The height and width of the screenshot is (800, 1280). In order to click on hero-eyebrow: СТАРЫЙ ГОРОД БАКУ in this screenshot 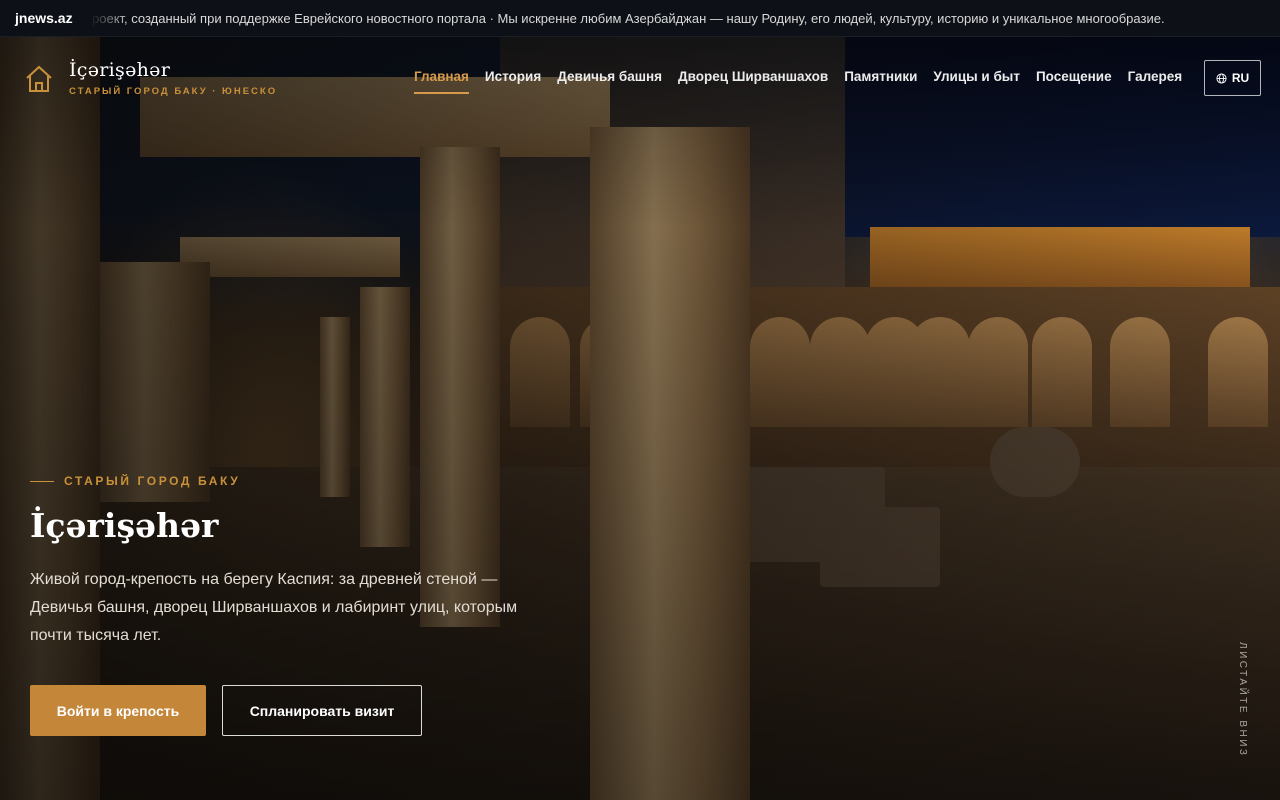, I will do `click(135, 481)`.